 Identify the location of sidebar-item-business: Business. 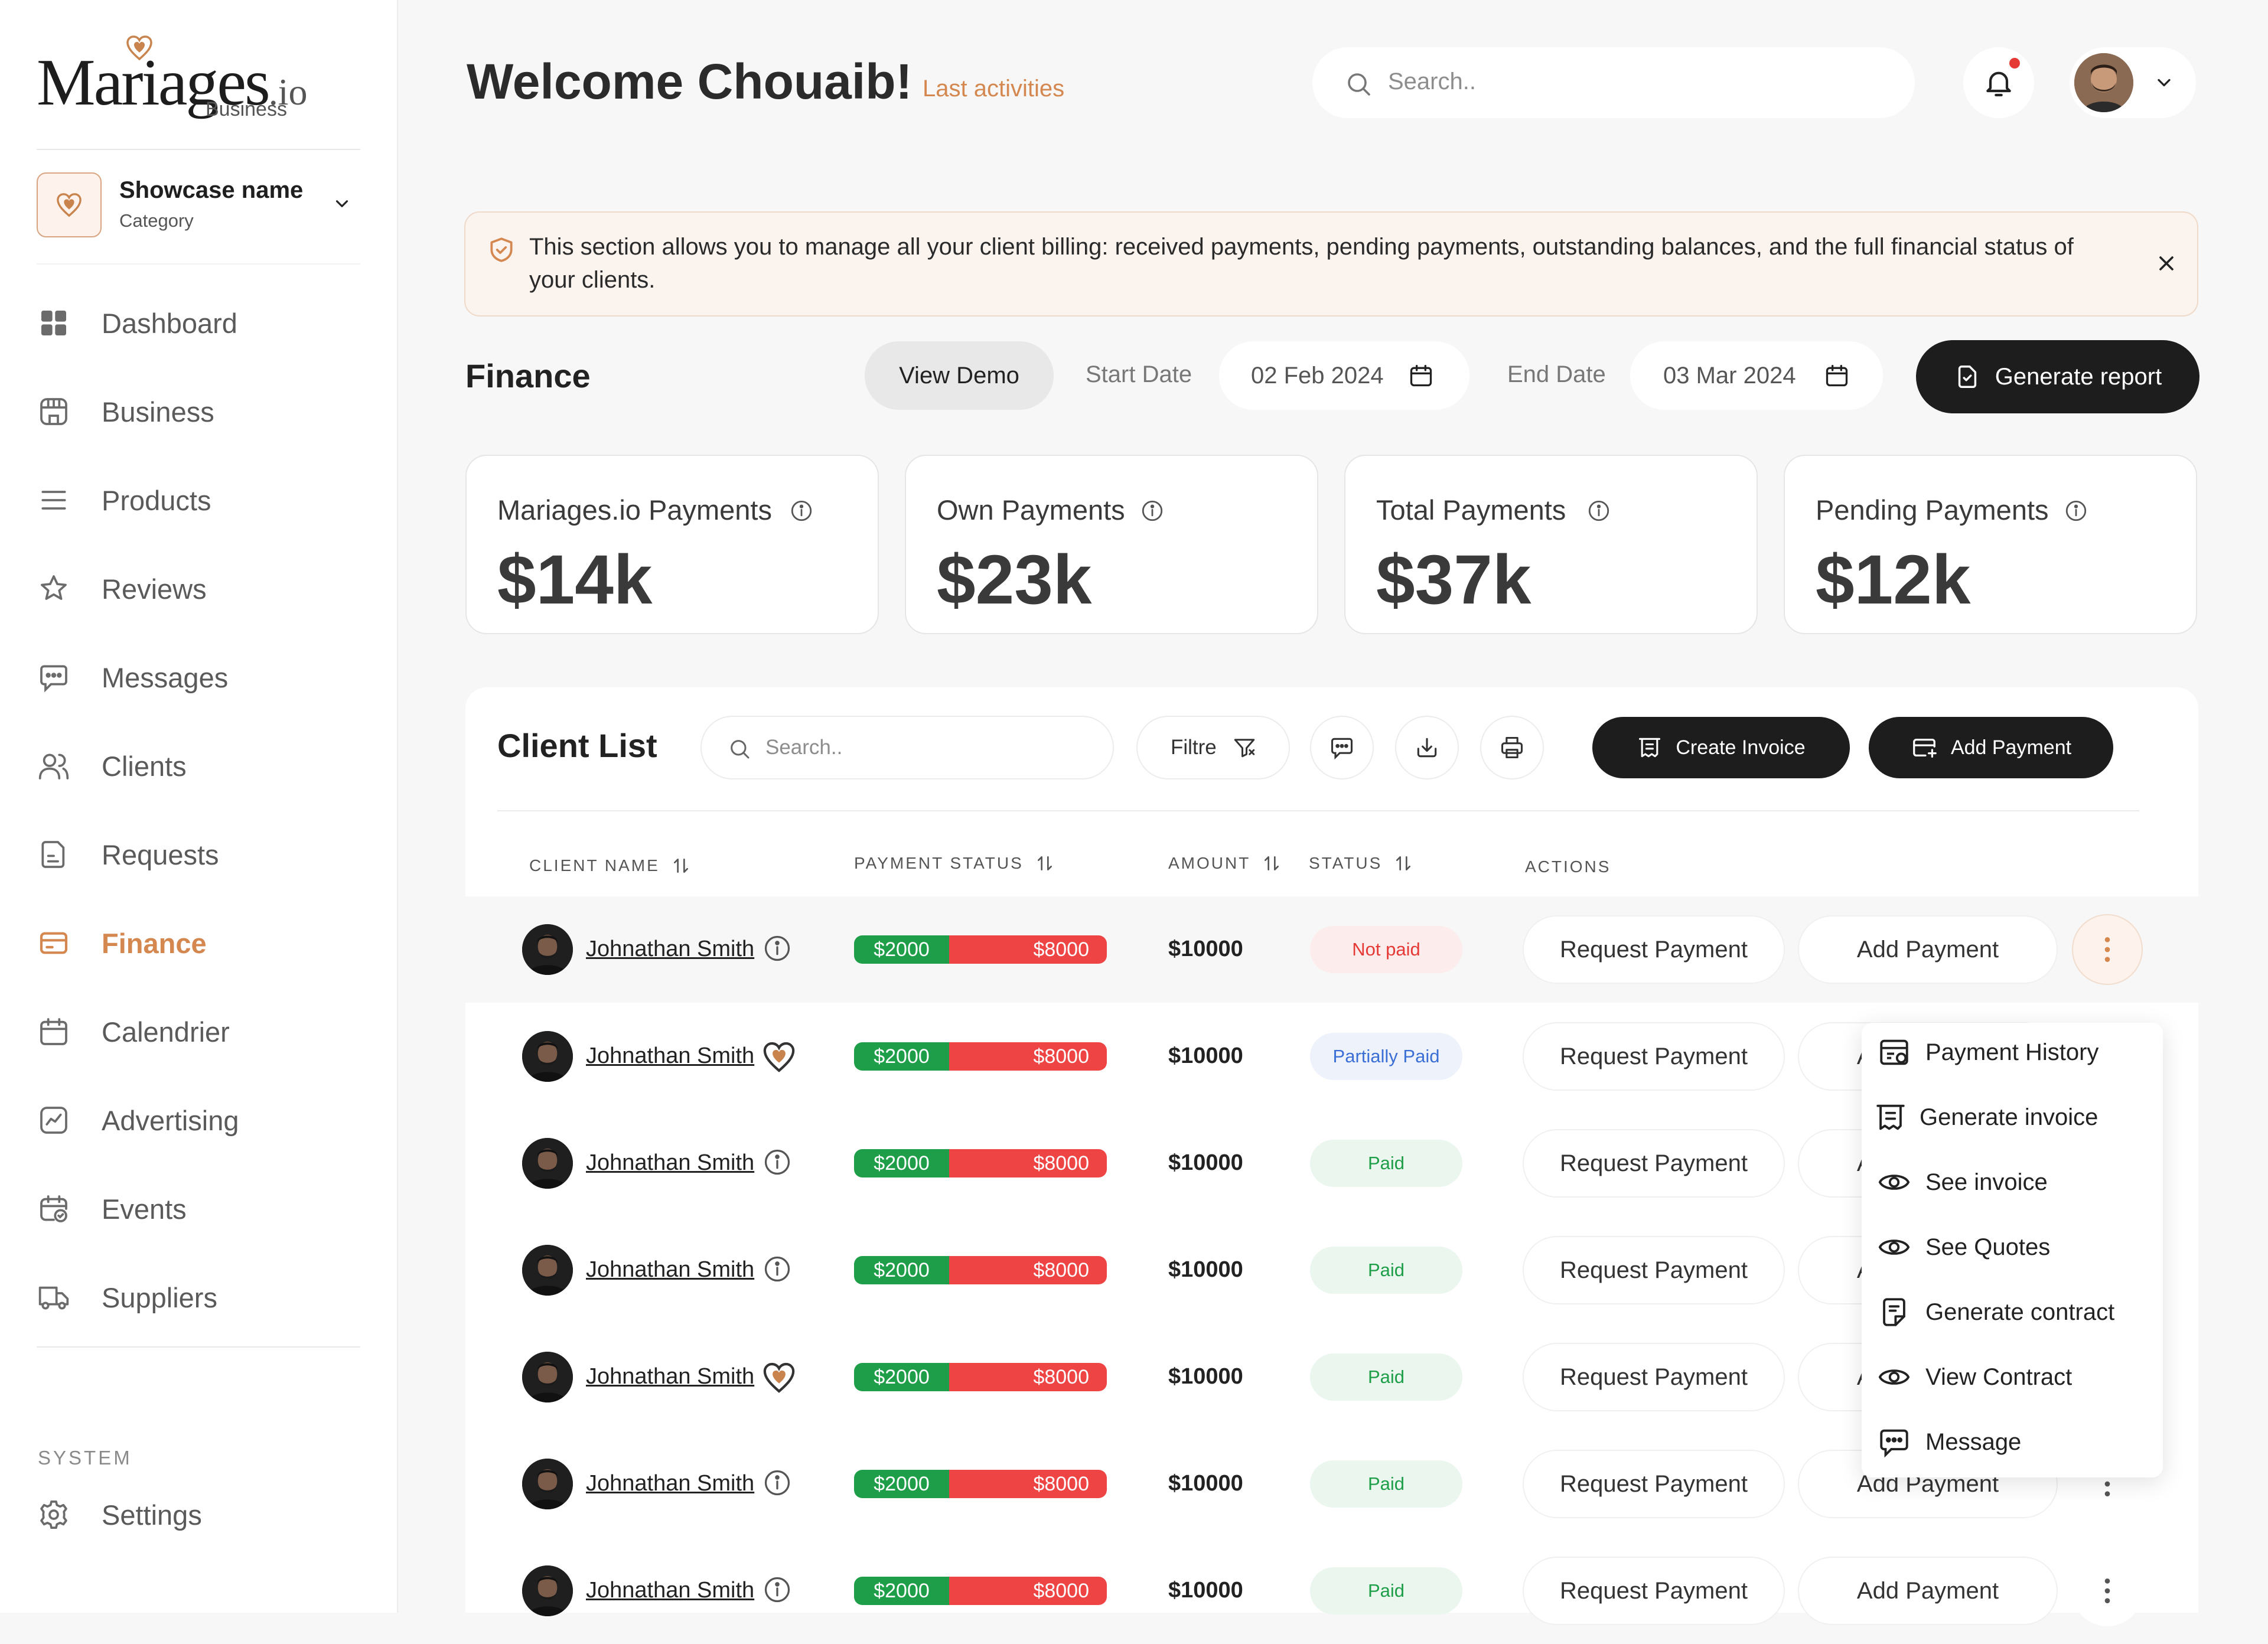
(202, 411).